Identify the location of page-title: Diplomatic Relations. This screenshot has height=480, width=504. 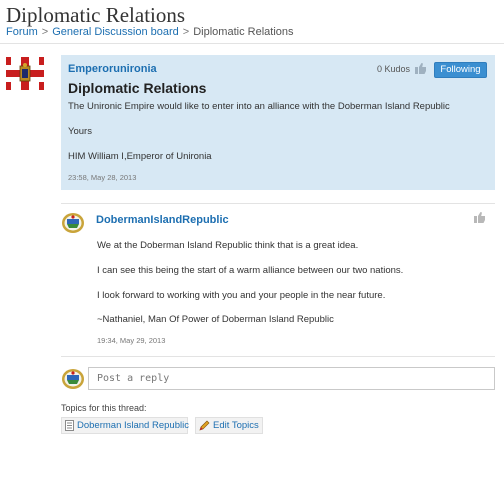
(96, 15).